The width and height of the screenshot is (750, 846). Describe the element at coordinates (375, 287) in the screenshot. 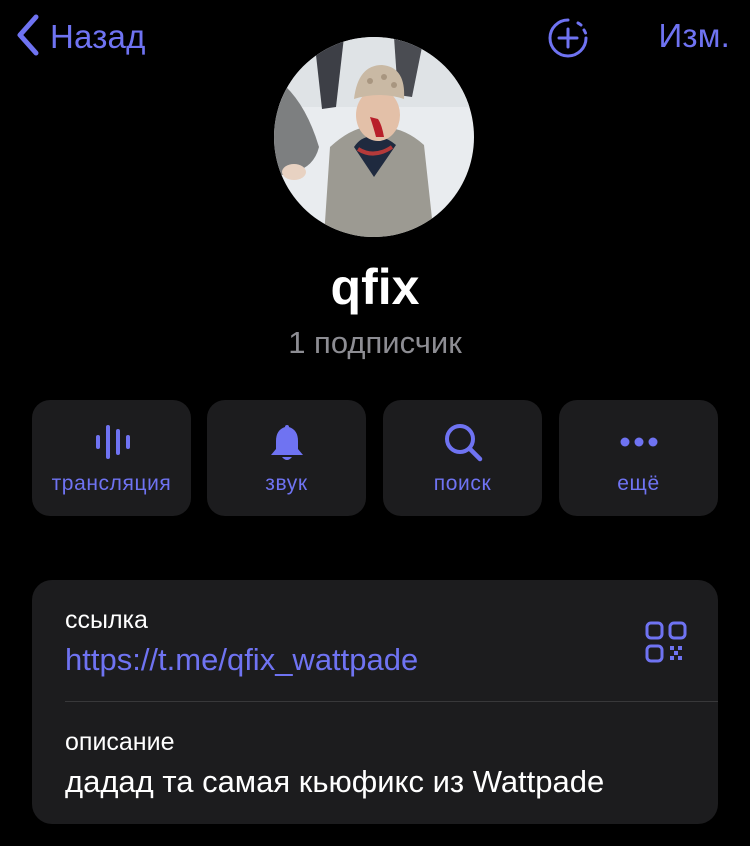

I see `channel-name: qfix` at that location.